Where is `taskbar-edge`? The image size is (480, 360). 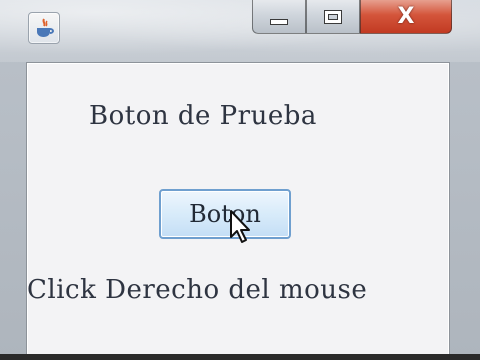 taskbar-edge is located at coordinates (240, 357).